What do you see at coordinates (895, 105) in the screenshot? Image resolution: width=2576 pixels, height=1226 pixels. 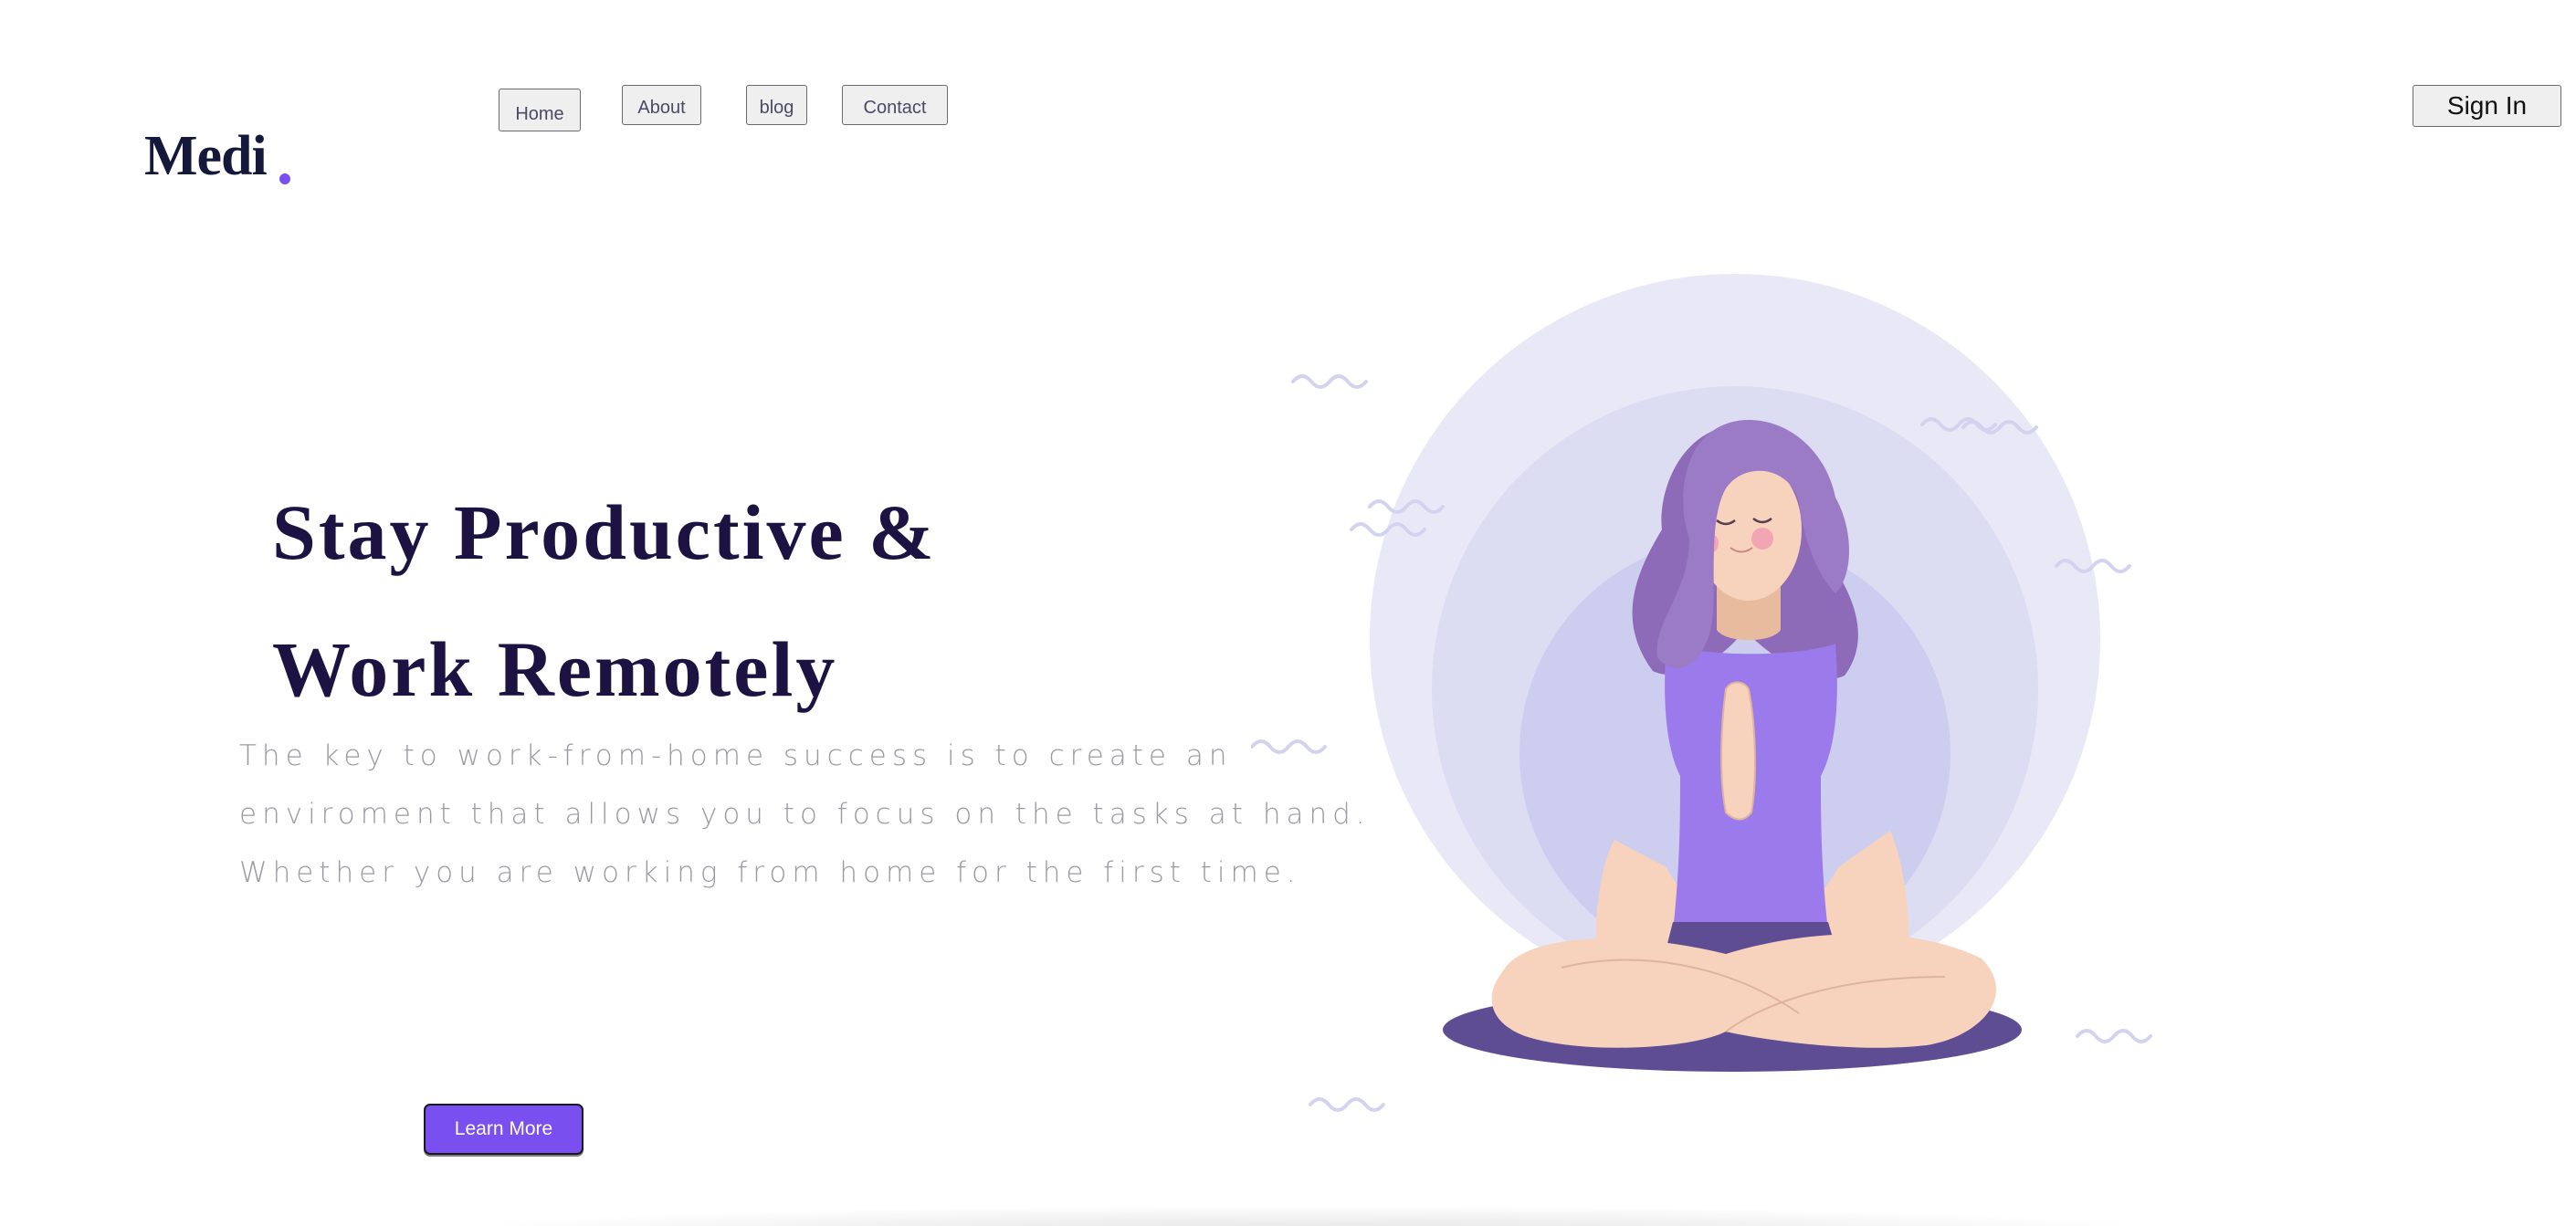 I see `nav-contact-button: Contact` at bounding box center [895, 105].